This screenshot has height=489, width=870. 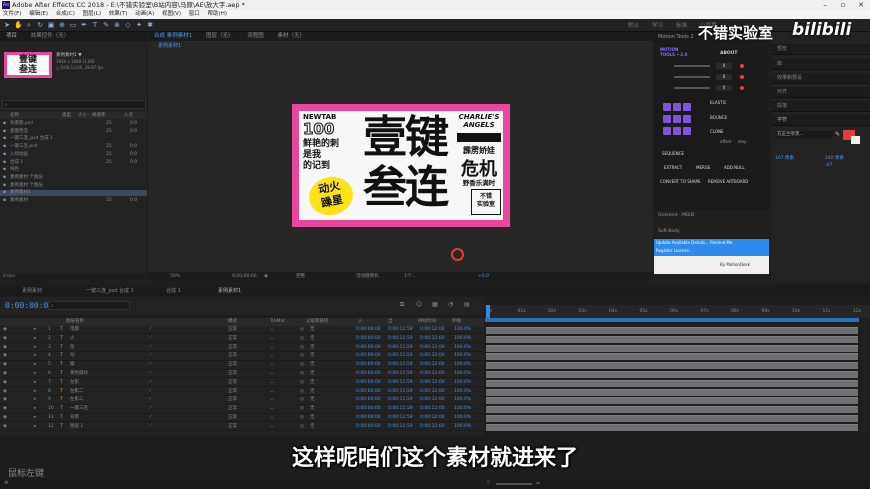 What do you see at coordinates (820, 64) in the screenshot?
I see `panel-library: 库` at bounding box center [820, 64].